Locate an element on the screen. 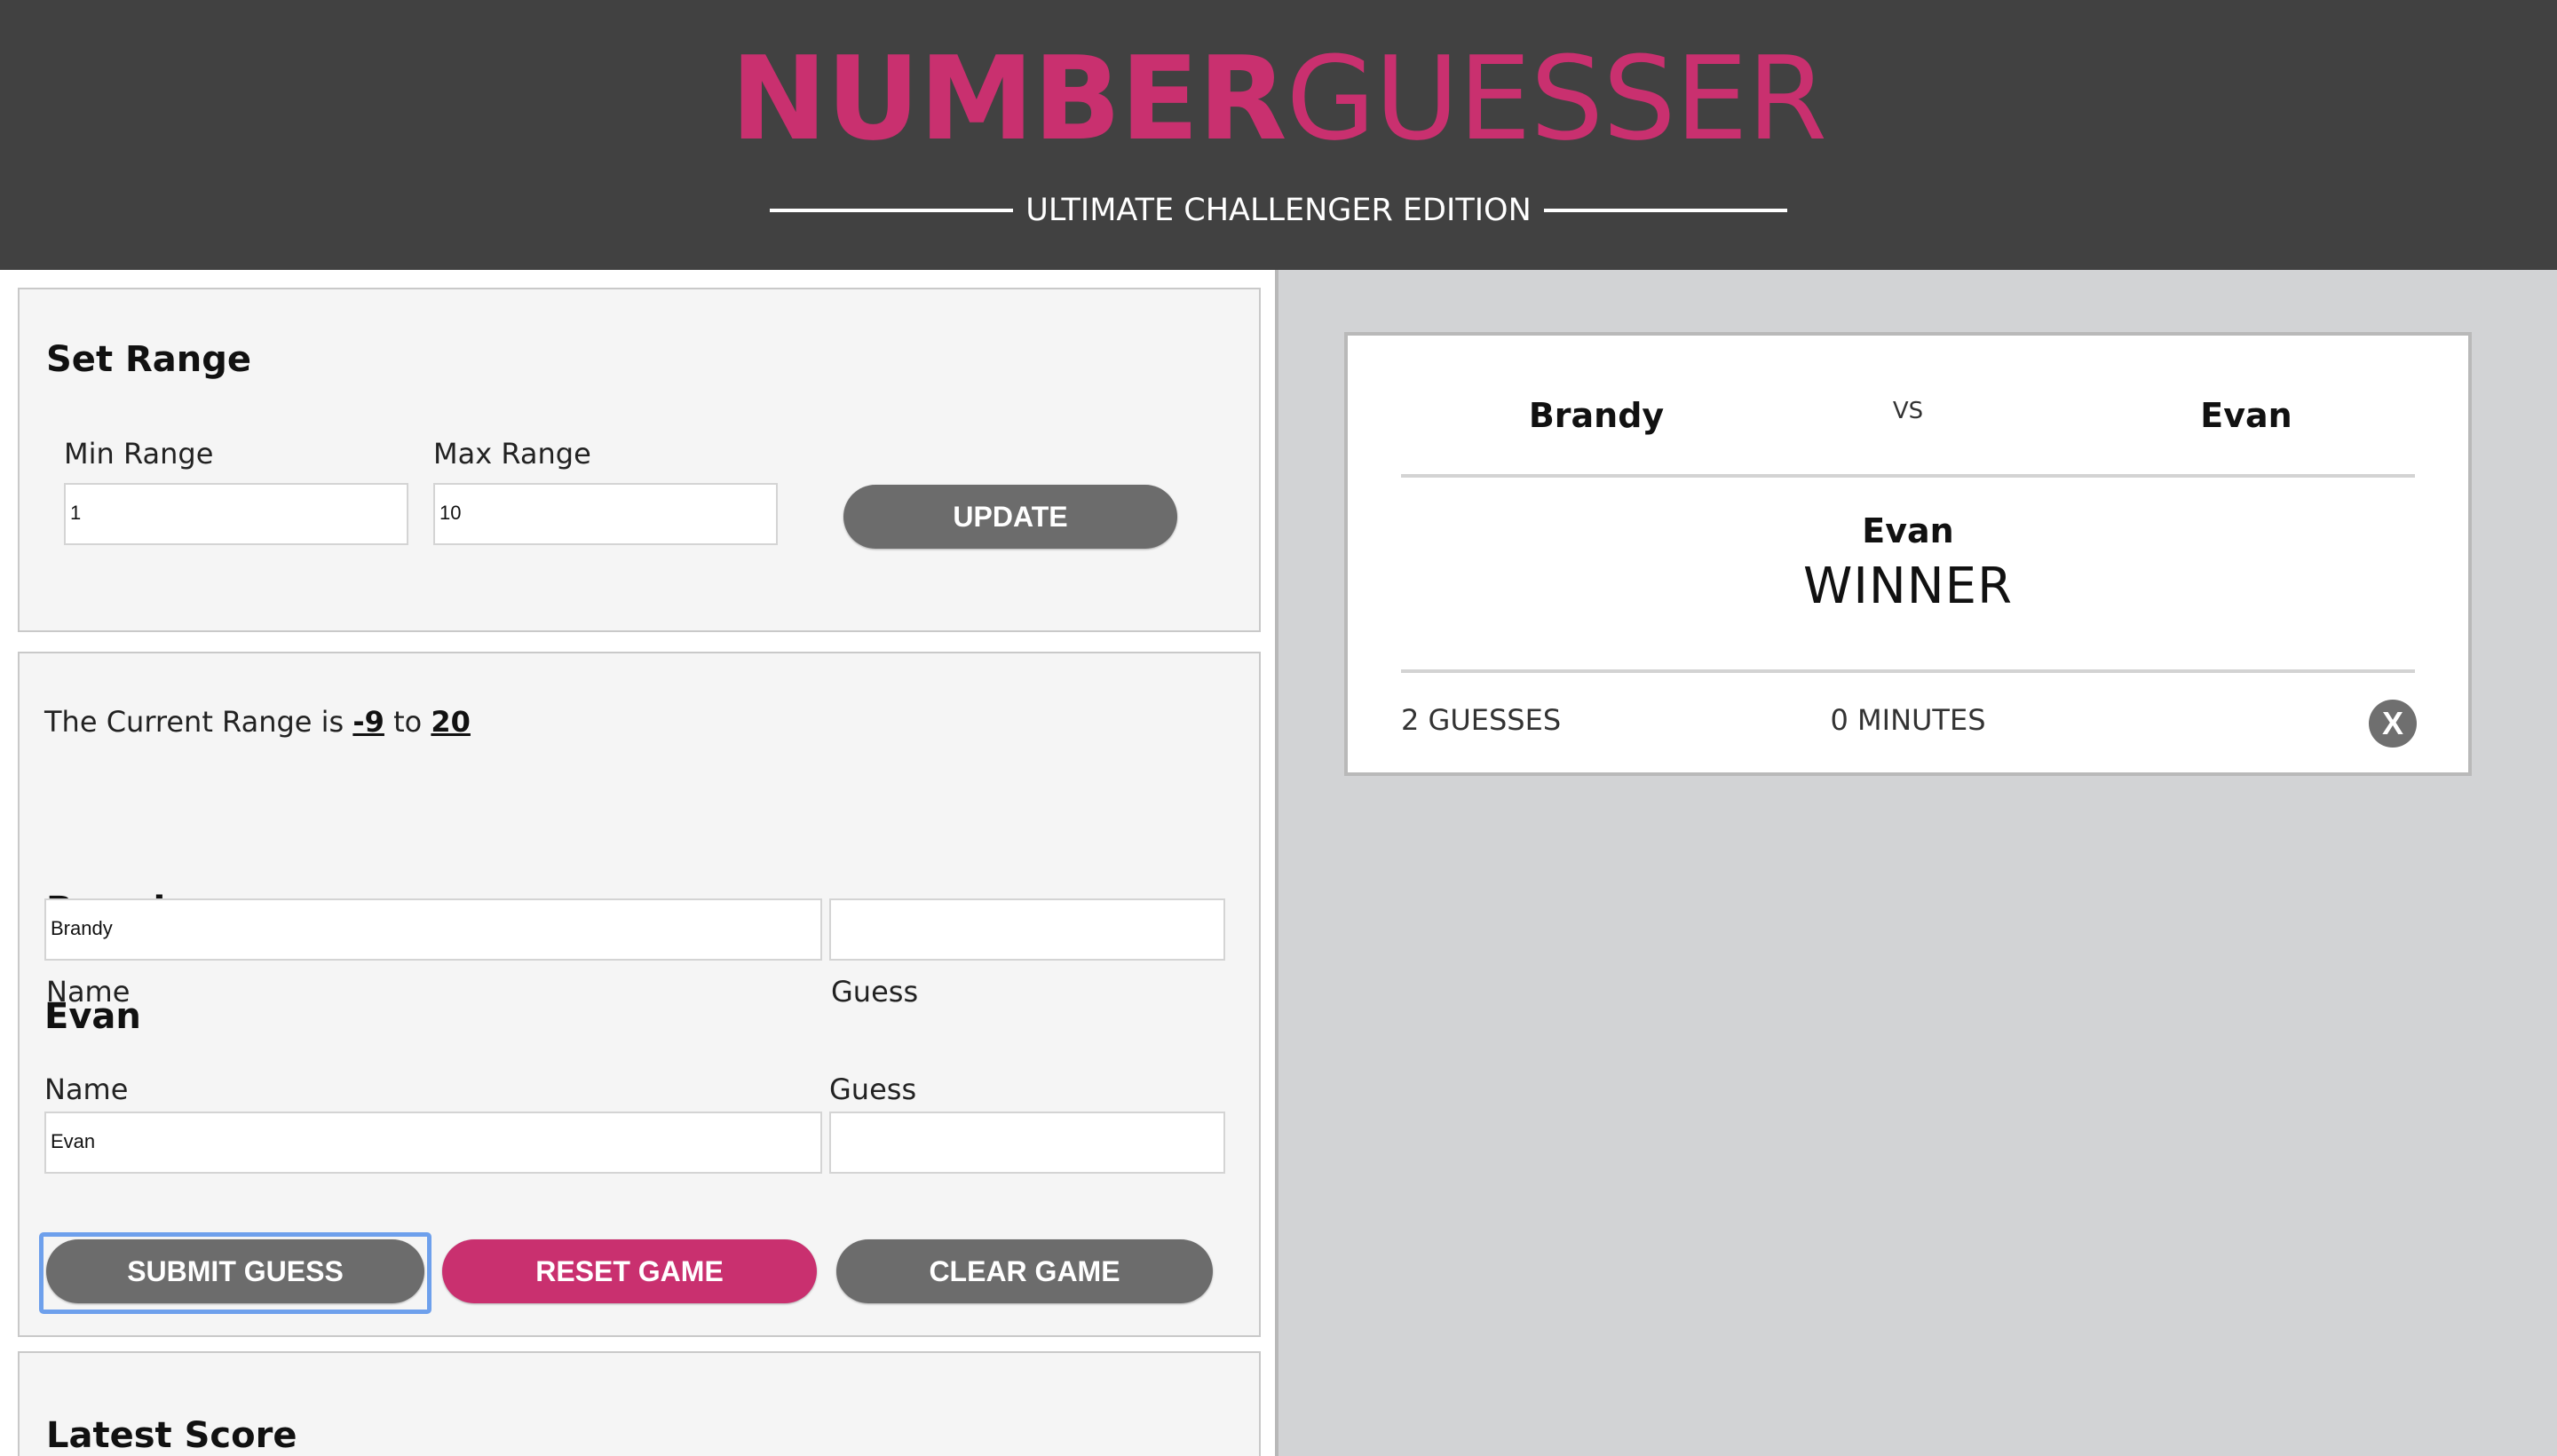 The image size is (2557, 1456). range-min-value: -9 is located at coordinates (368, 722).